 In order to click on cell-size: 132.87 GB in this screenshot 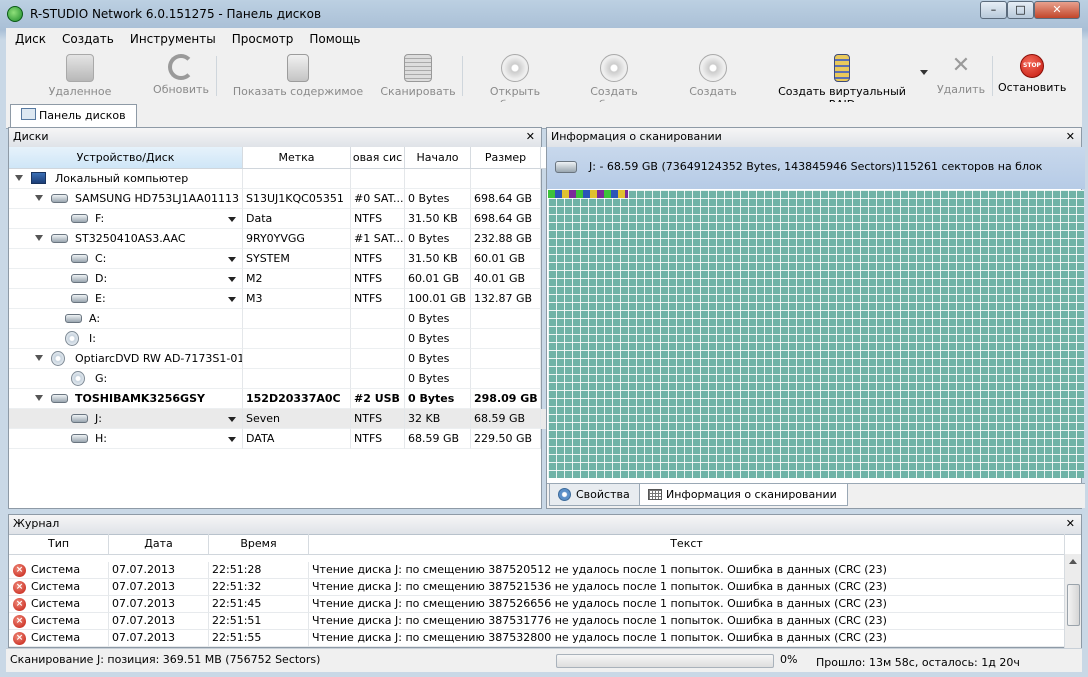, I will do `click(506, 299)`.